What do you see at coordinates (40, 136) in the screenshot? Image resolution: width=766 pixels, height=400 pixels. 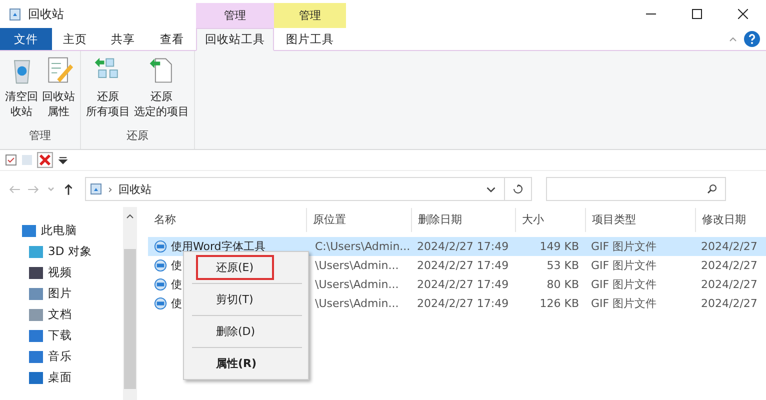 I see `ribbon-group-label: 管理` at bounding box center [40, 136].